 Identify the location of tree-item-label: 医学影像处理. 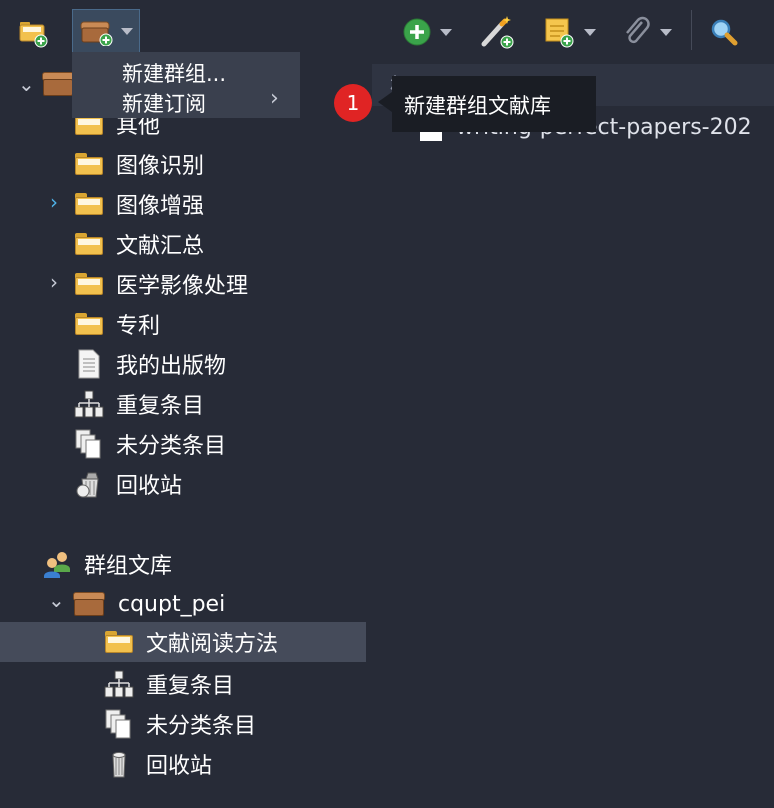
(182, 286).